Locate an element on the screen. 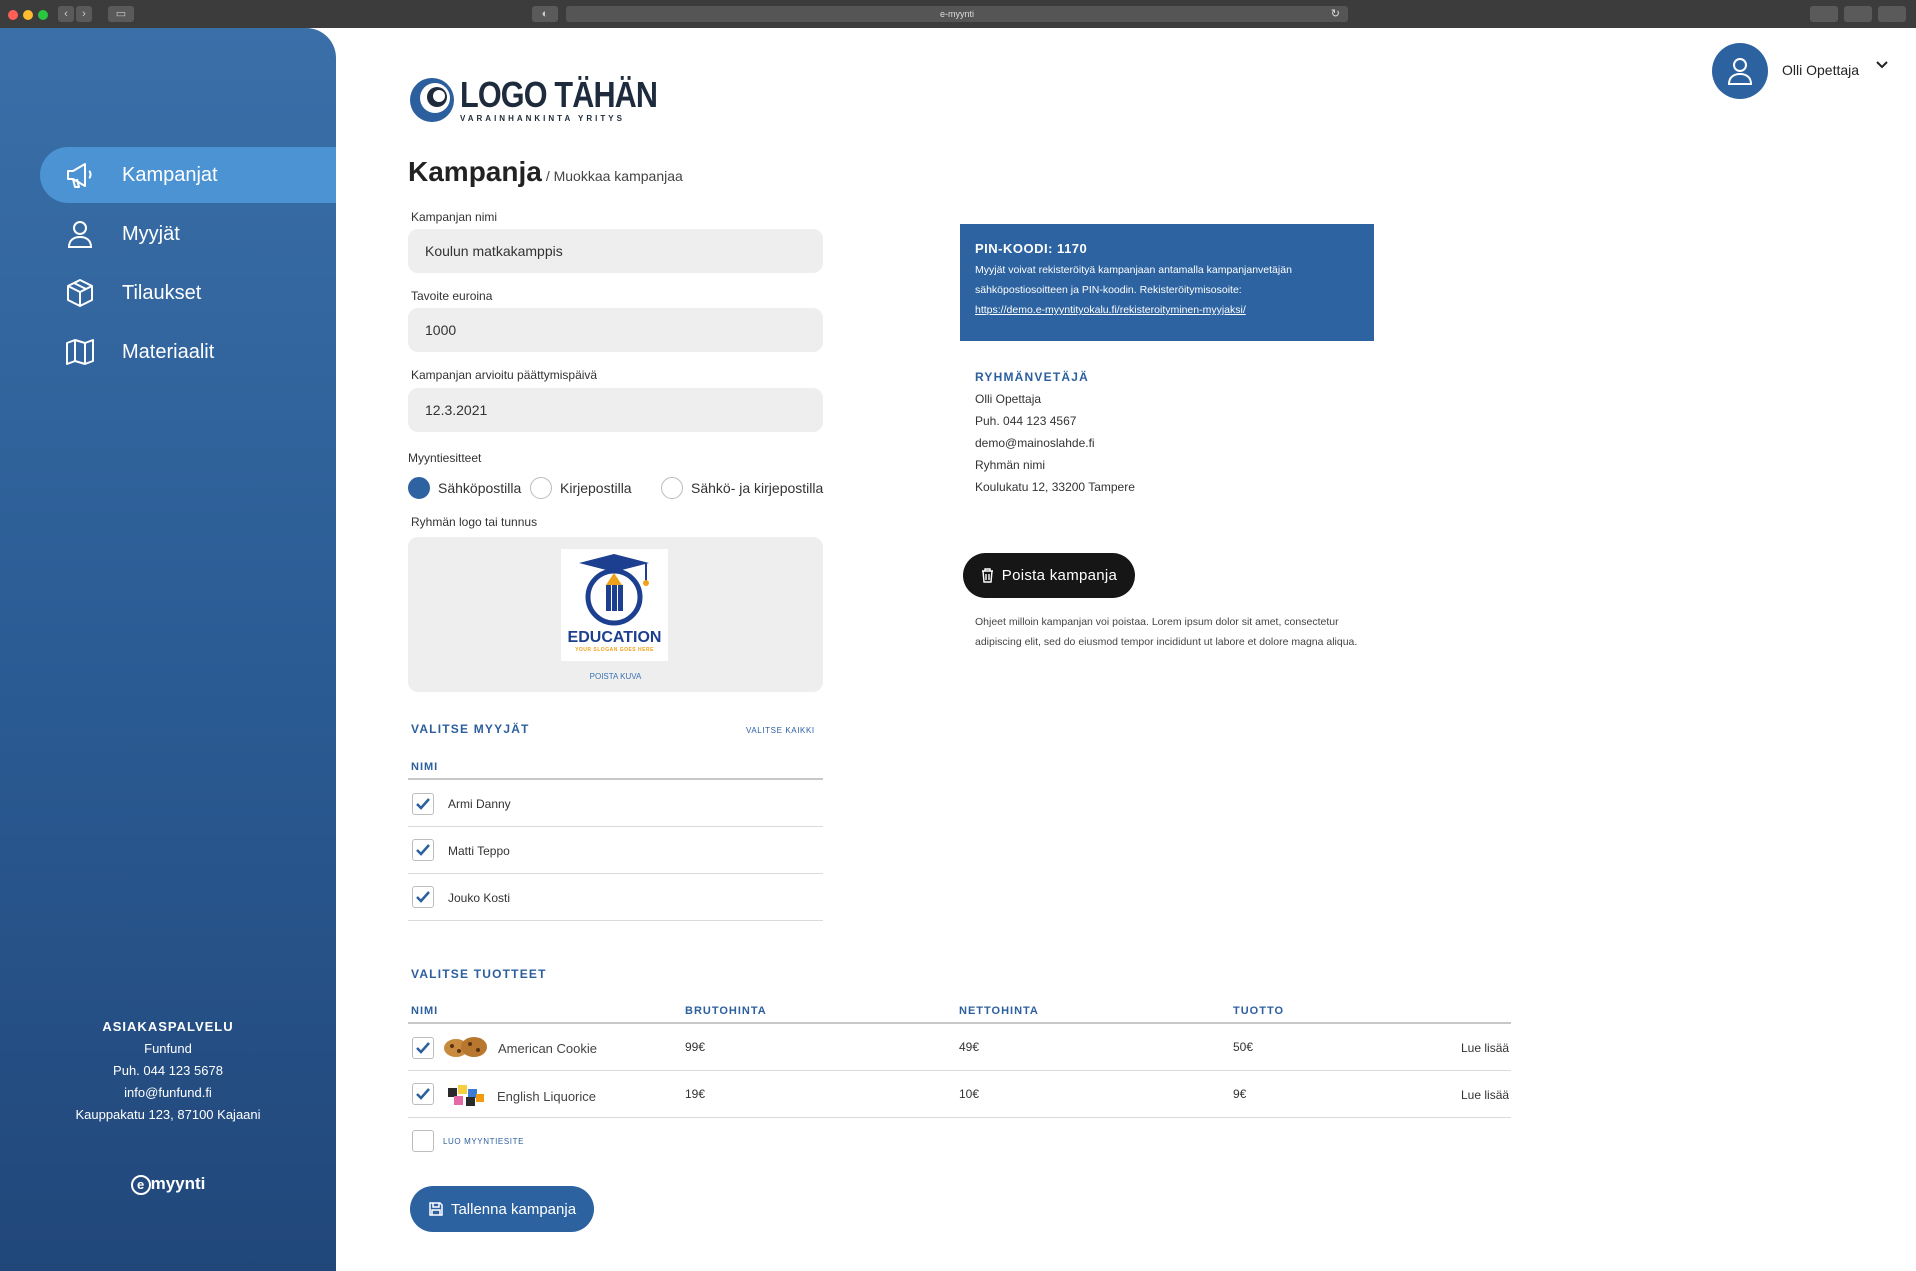 The height and width of the screenshot is (1271, 1916). save-button: Tallenna kampanja is located at coordinates (502, 1209).